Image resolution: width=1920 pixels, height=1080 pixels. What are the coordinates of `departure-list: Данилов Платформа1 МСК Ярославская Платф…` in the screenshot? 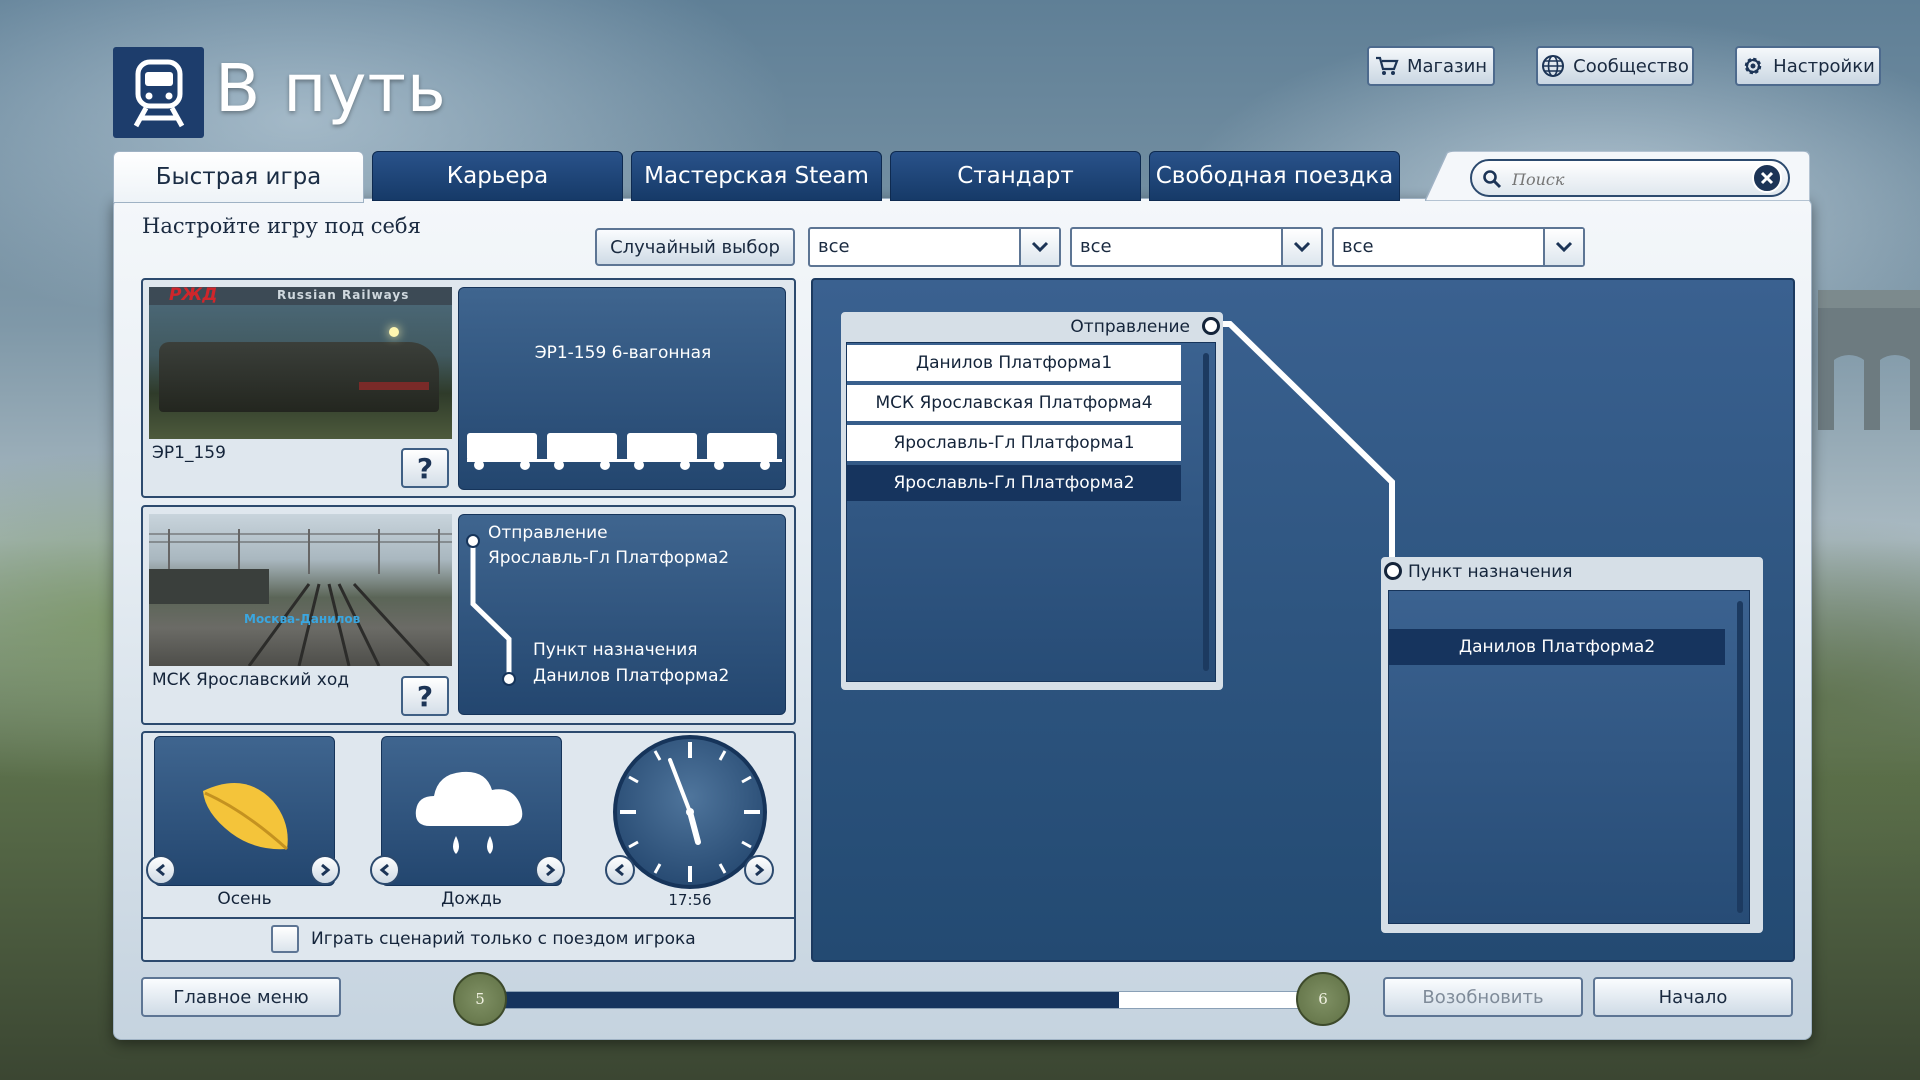 It's located at (1031, 512).